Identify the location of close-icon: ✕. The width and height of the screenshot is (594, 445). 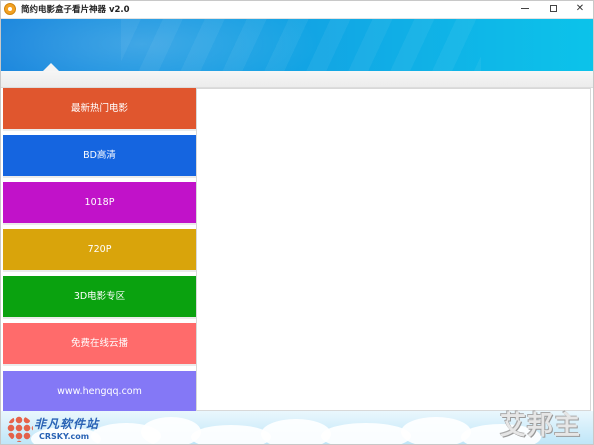
(580, 8).